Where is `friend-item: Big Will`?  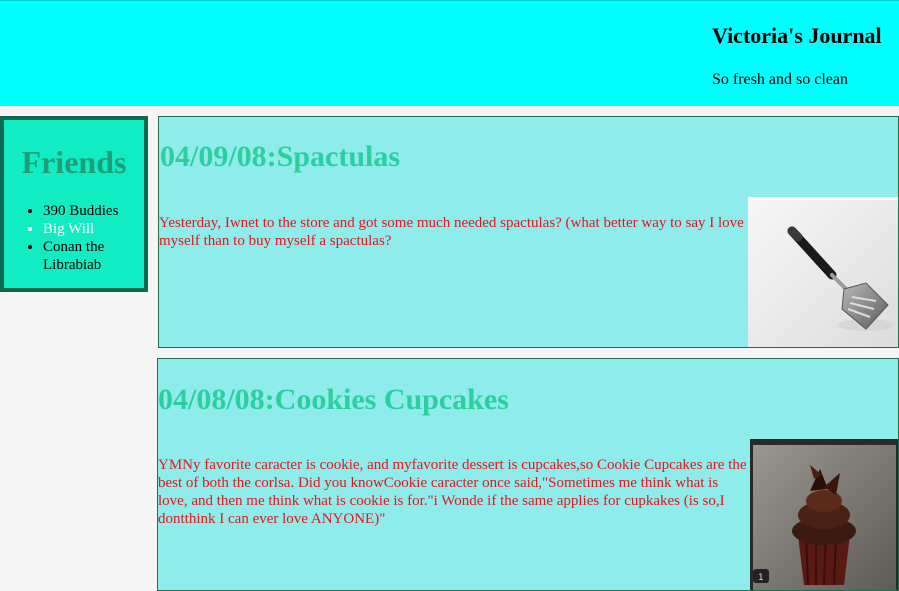
friend-item: Big Will is located at coordinates (93, 229).